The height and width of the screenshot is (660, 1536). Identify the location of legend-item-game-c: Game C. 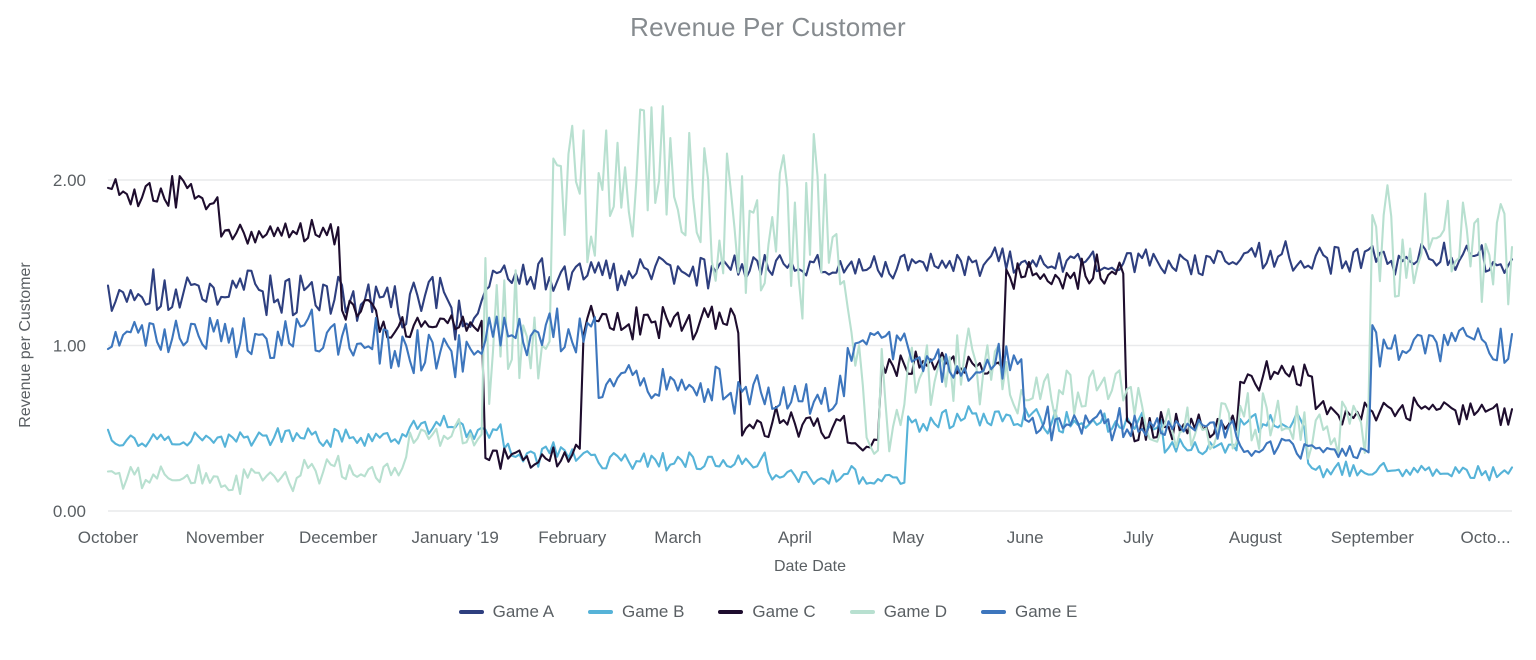
(767, 612).